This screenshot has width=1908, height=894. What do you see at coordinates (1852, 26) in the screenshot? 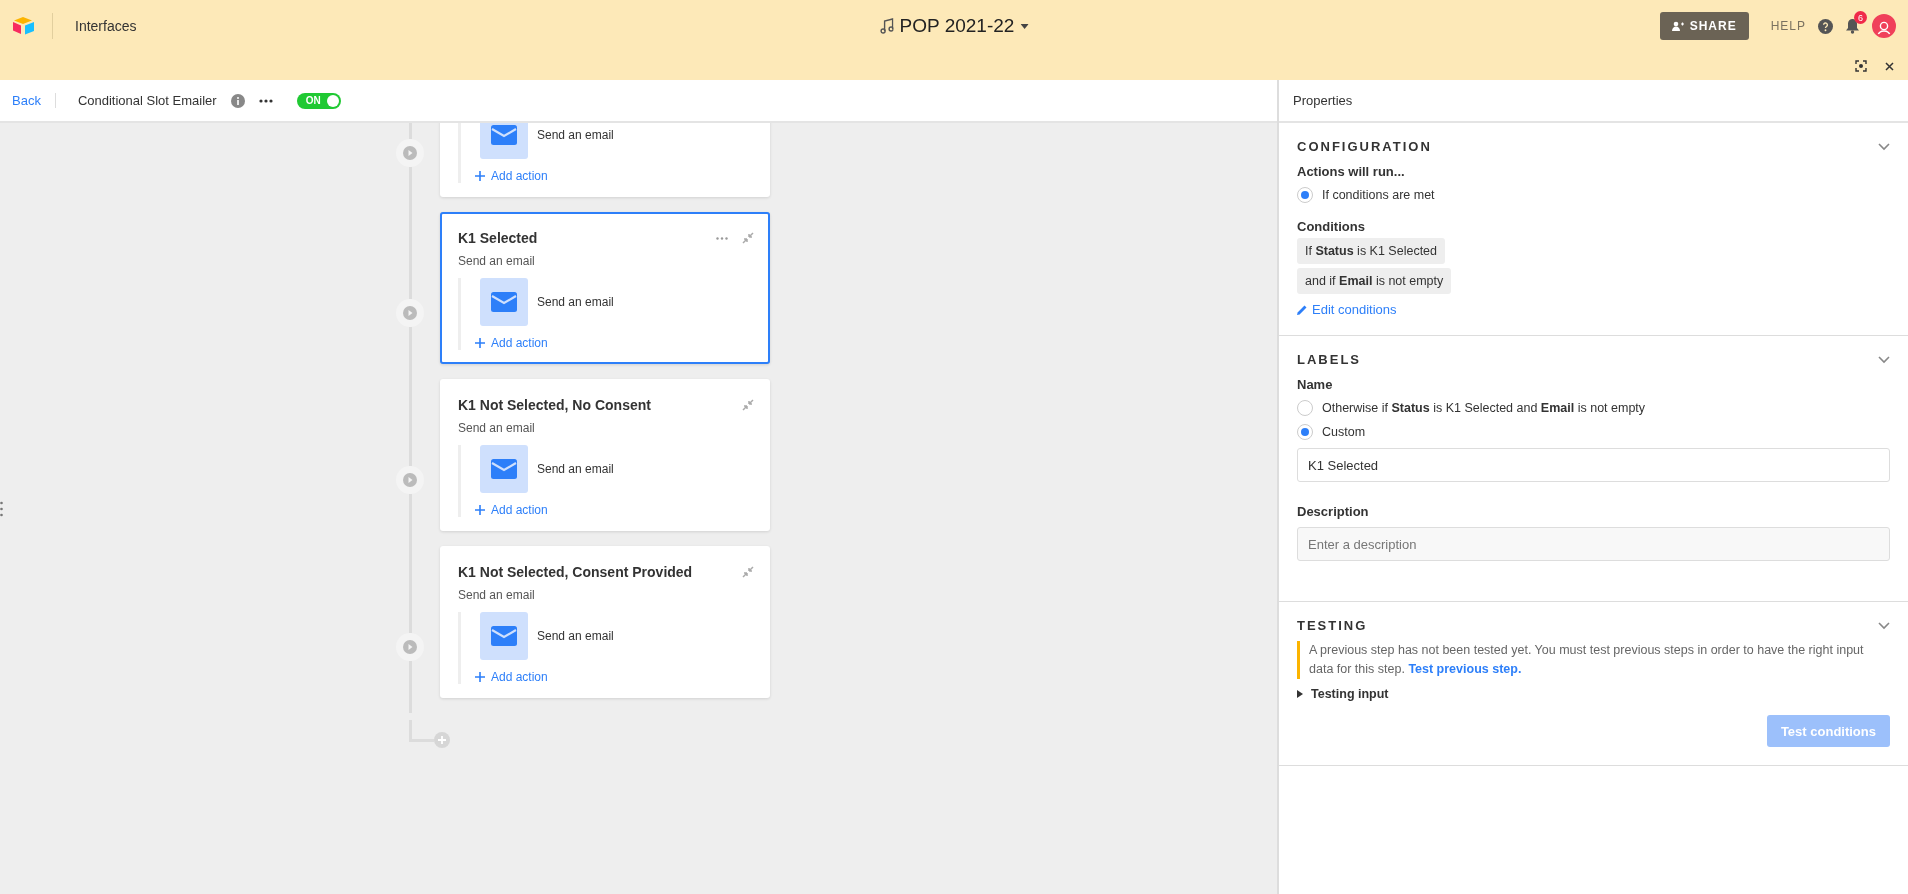
I see `bell-icon` at bounding box center [1852, 26].